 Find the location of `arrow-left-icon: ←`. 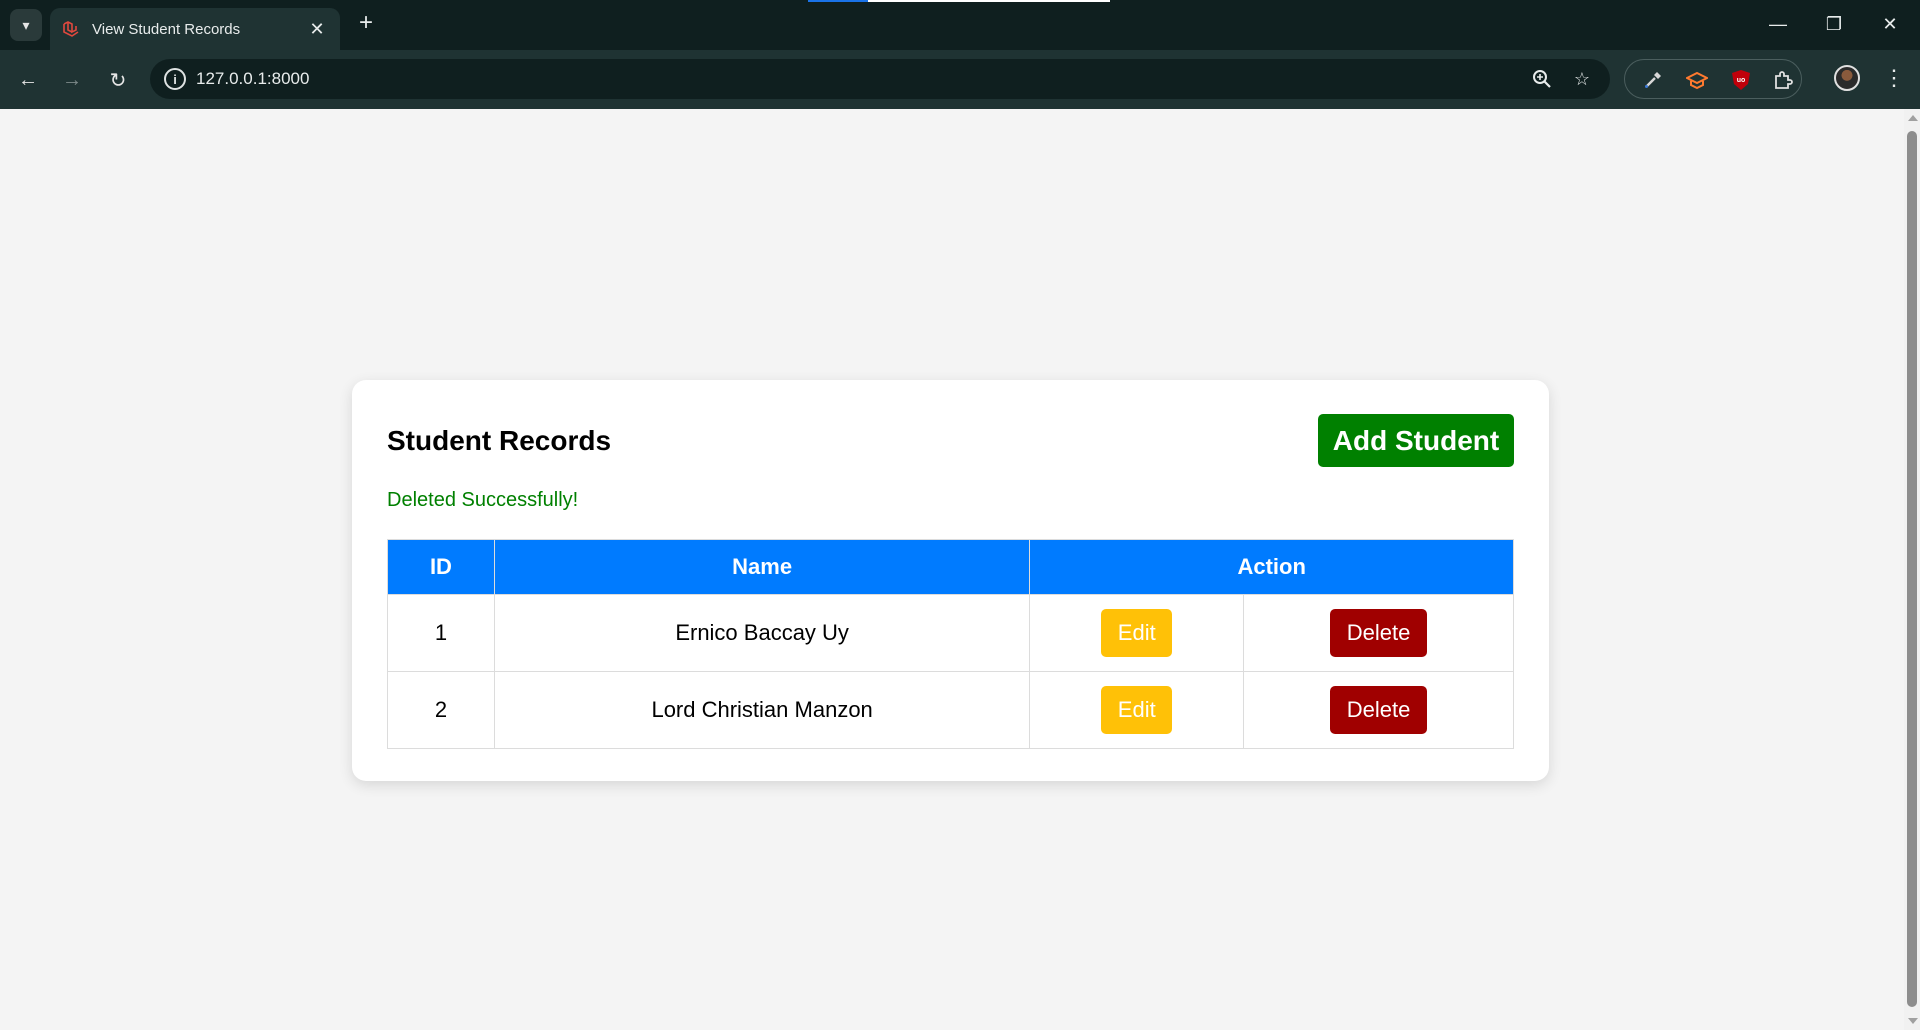

arrow-left-icon: ← is located at coordinates (28, 80).